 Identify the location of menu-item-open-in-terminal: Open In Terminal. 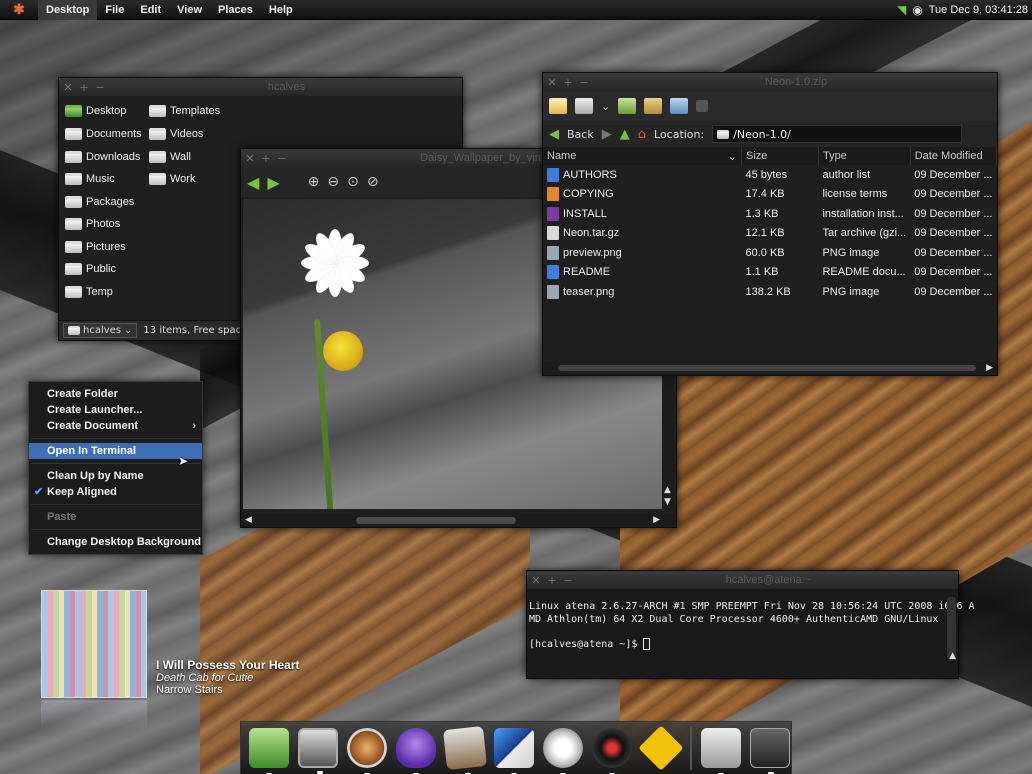
(115, 451).